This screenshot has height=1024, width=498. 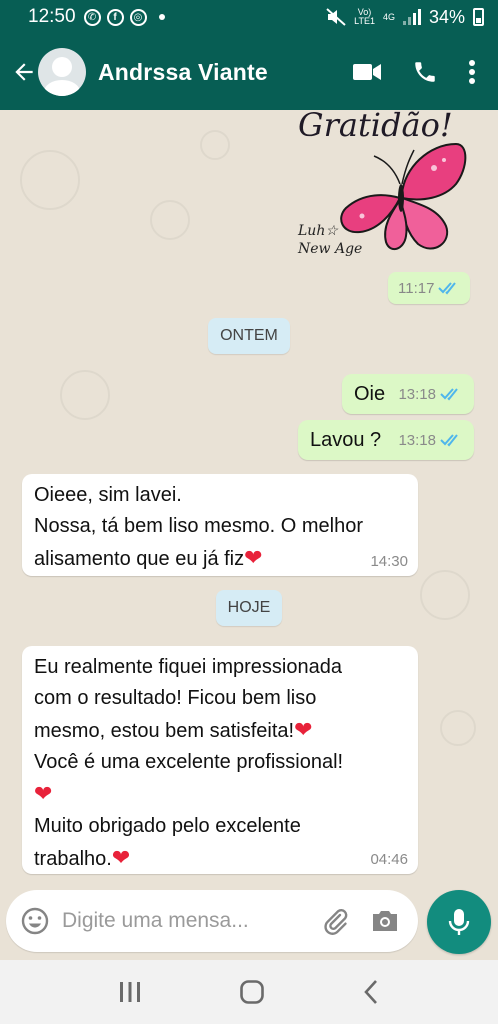 What do you see at coordinates (249, 608) in the screenshot?
I see `date-separator-today: HOJE` at bounding box center [249, 608].